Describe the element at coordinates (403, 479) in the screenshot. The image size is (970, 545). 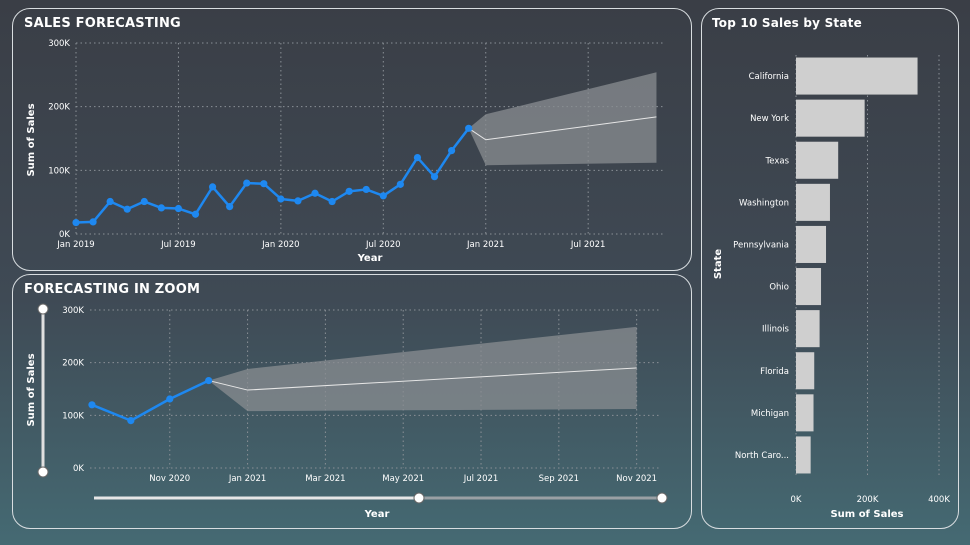
I see `x-tick-label: May 2021` at that location.